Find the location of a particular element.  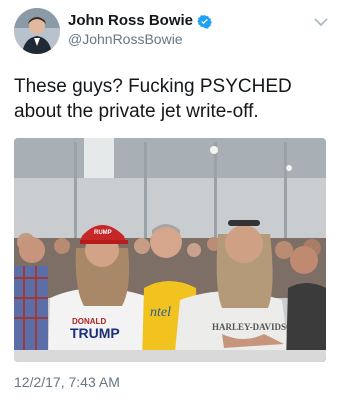

svg-text: RUMP is located at coordinates (103, 233).